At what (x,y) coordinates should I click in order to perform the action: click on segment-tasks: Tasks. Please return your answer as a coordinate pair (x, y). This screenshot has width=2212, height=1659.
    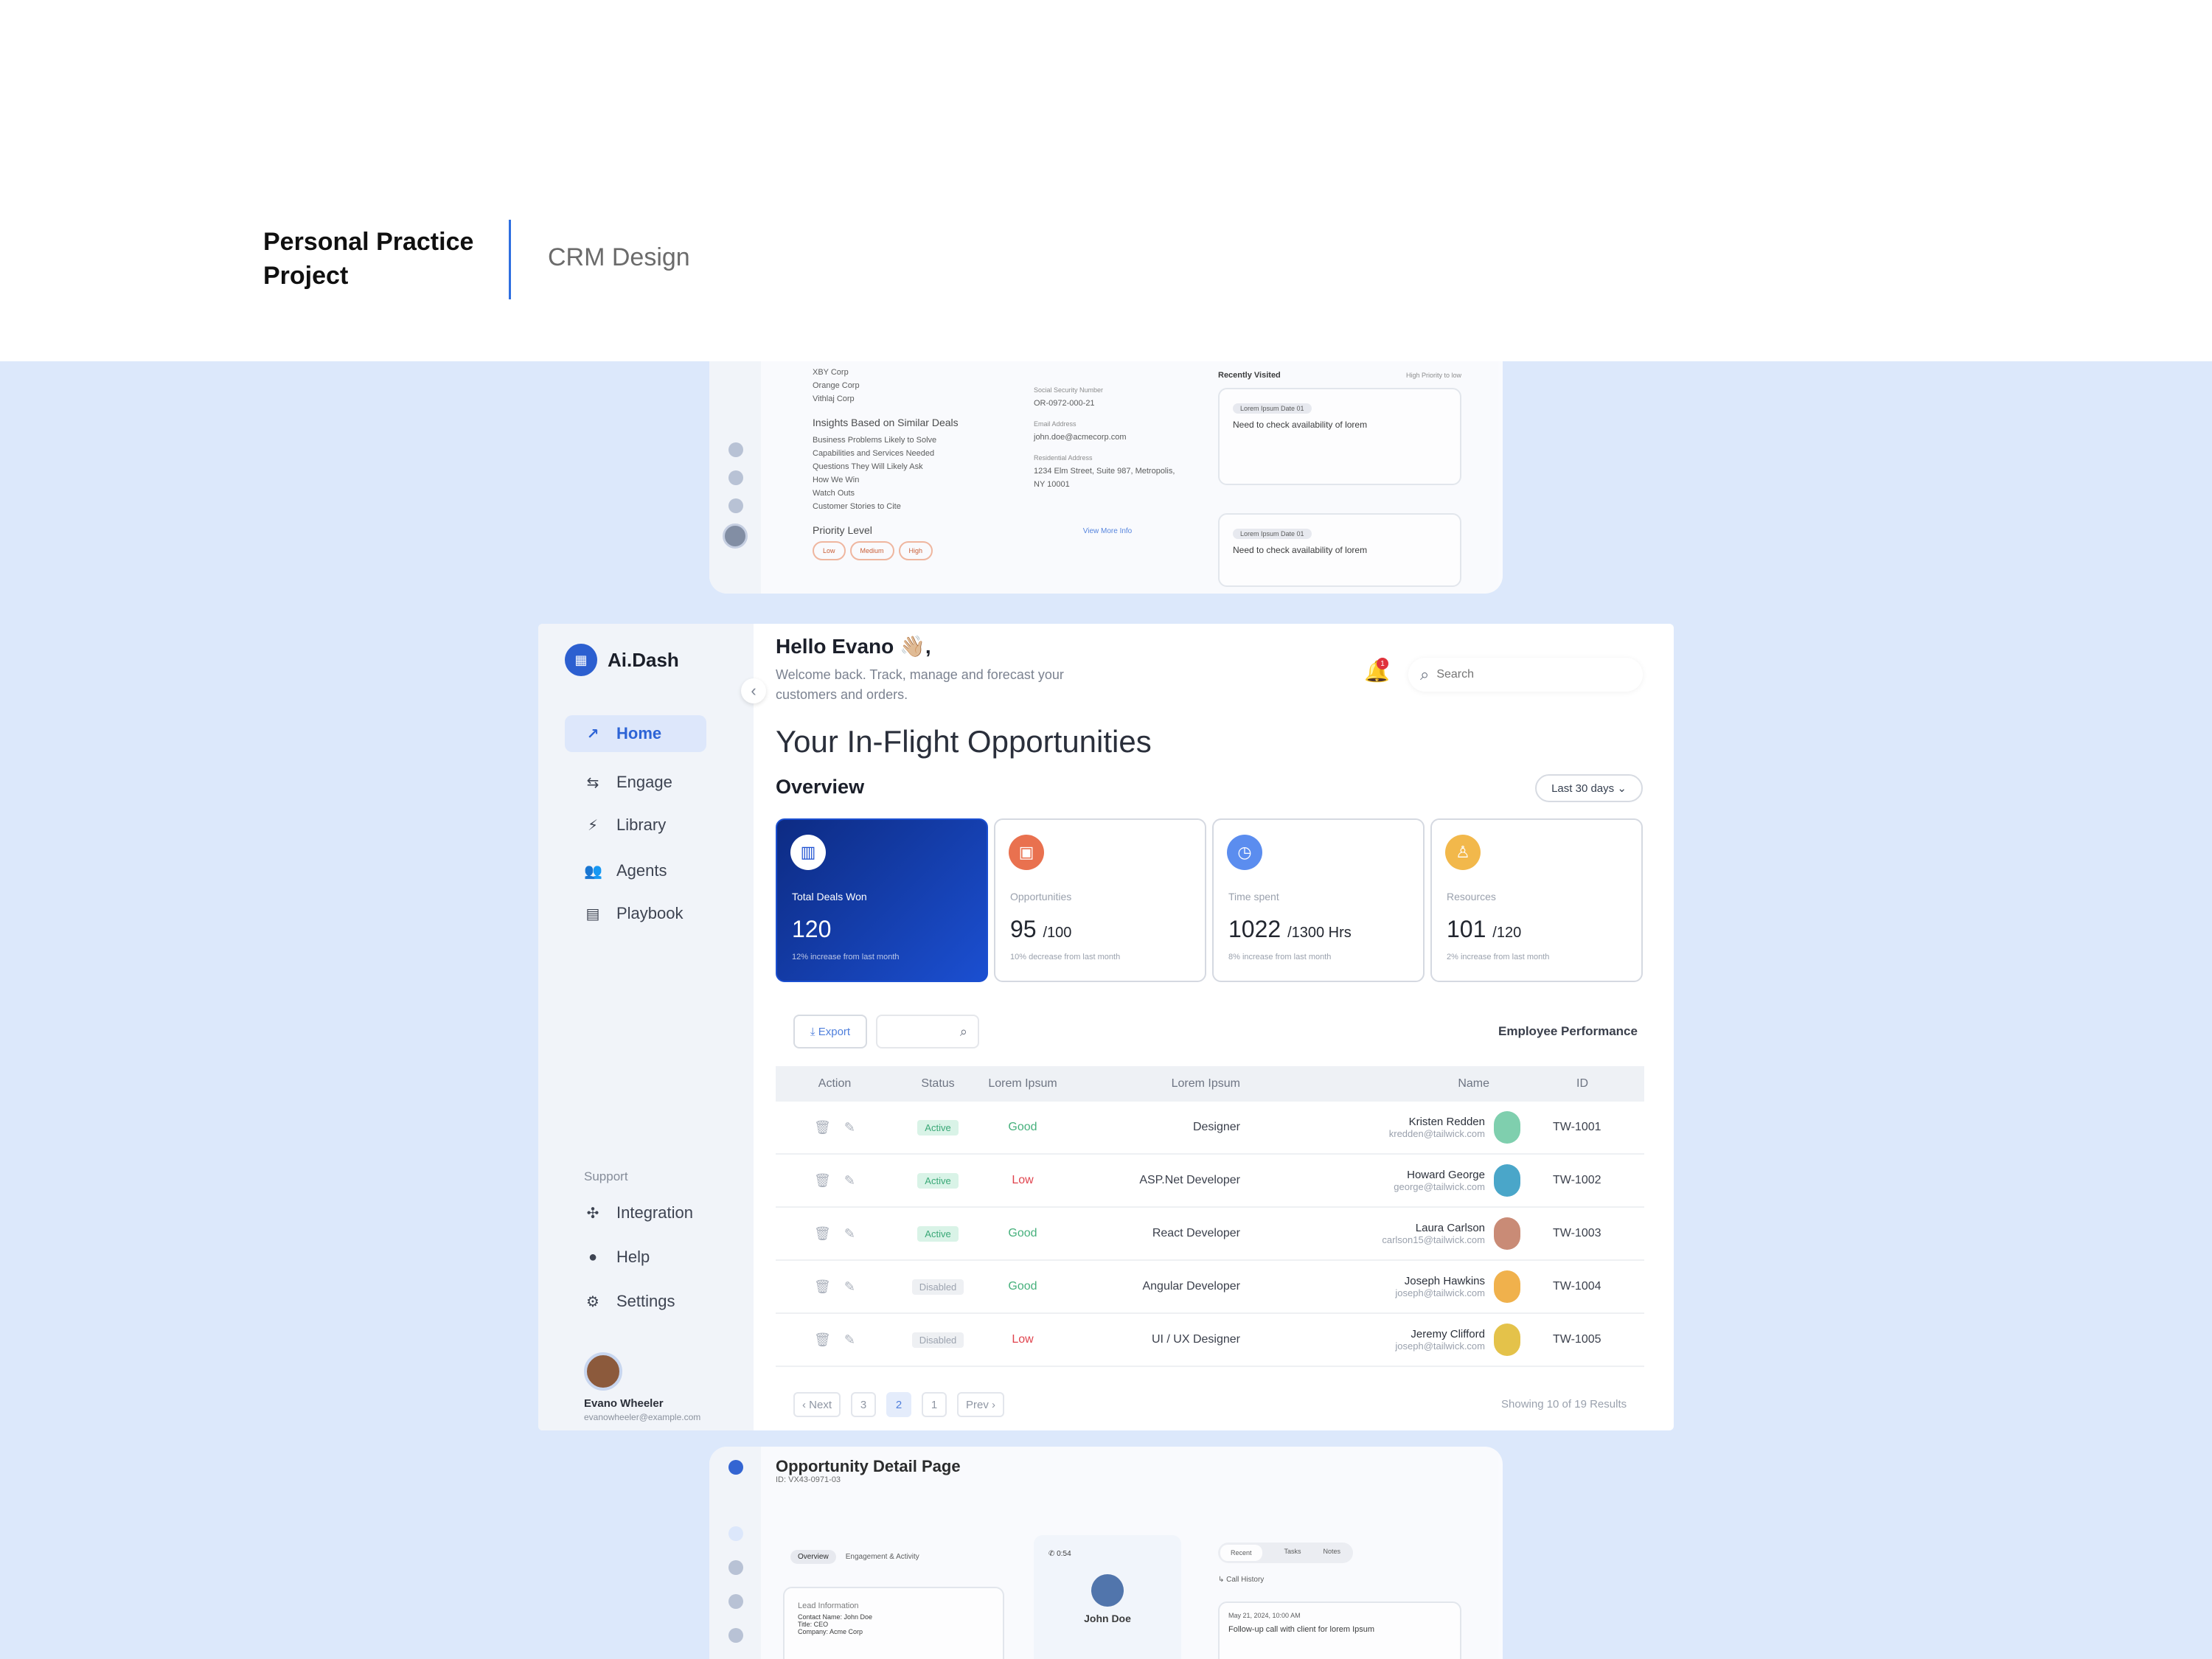
    Looking at the image, I should click on (1292, 1553).